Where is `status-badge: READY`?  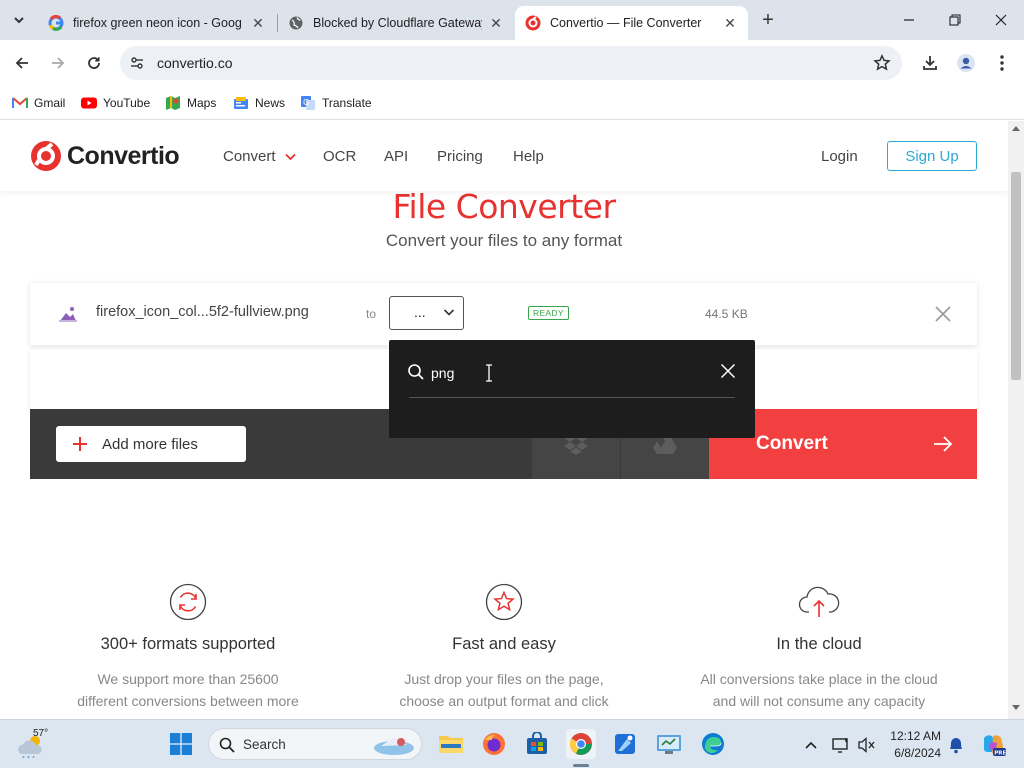
status-badge: READY is located at coordinates (548, 313).